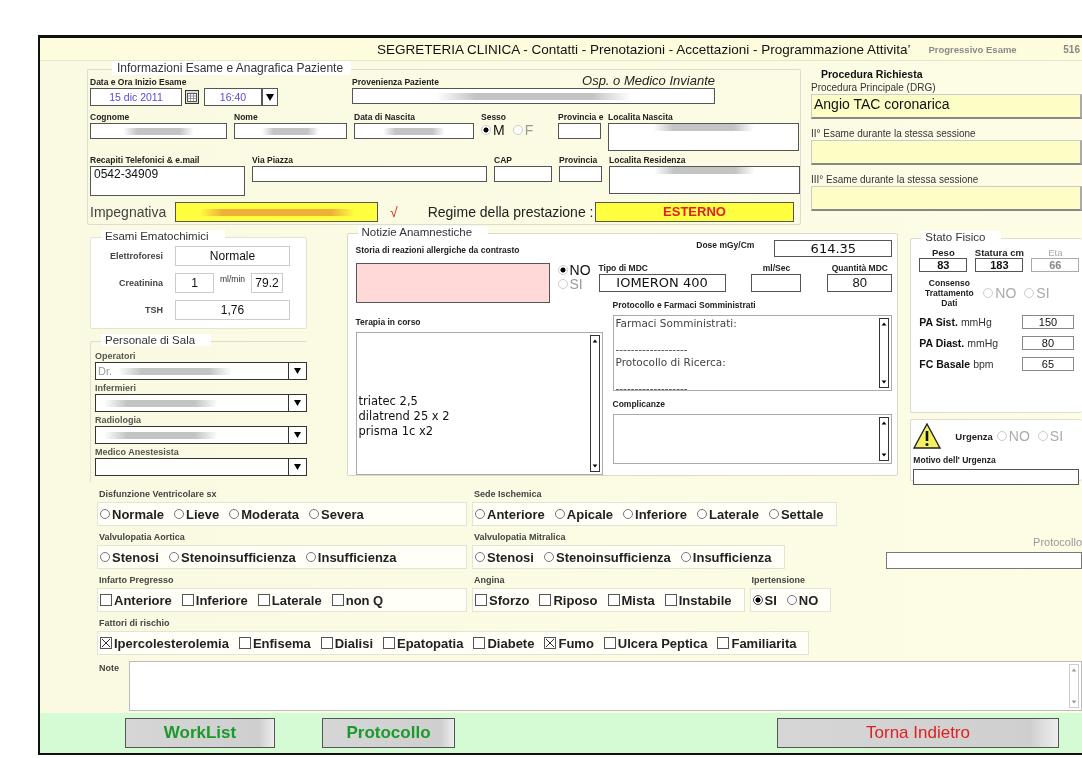 Image resolution: width=1082 pixels, height=758 pixels. Describe the element at coordinates (167, 181) in the screenshot. I see `text-field: 0542-34909` at that location.